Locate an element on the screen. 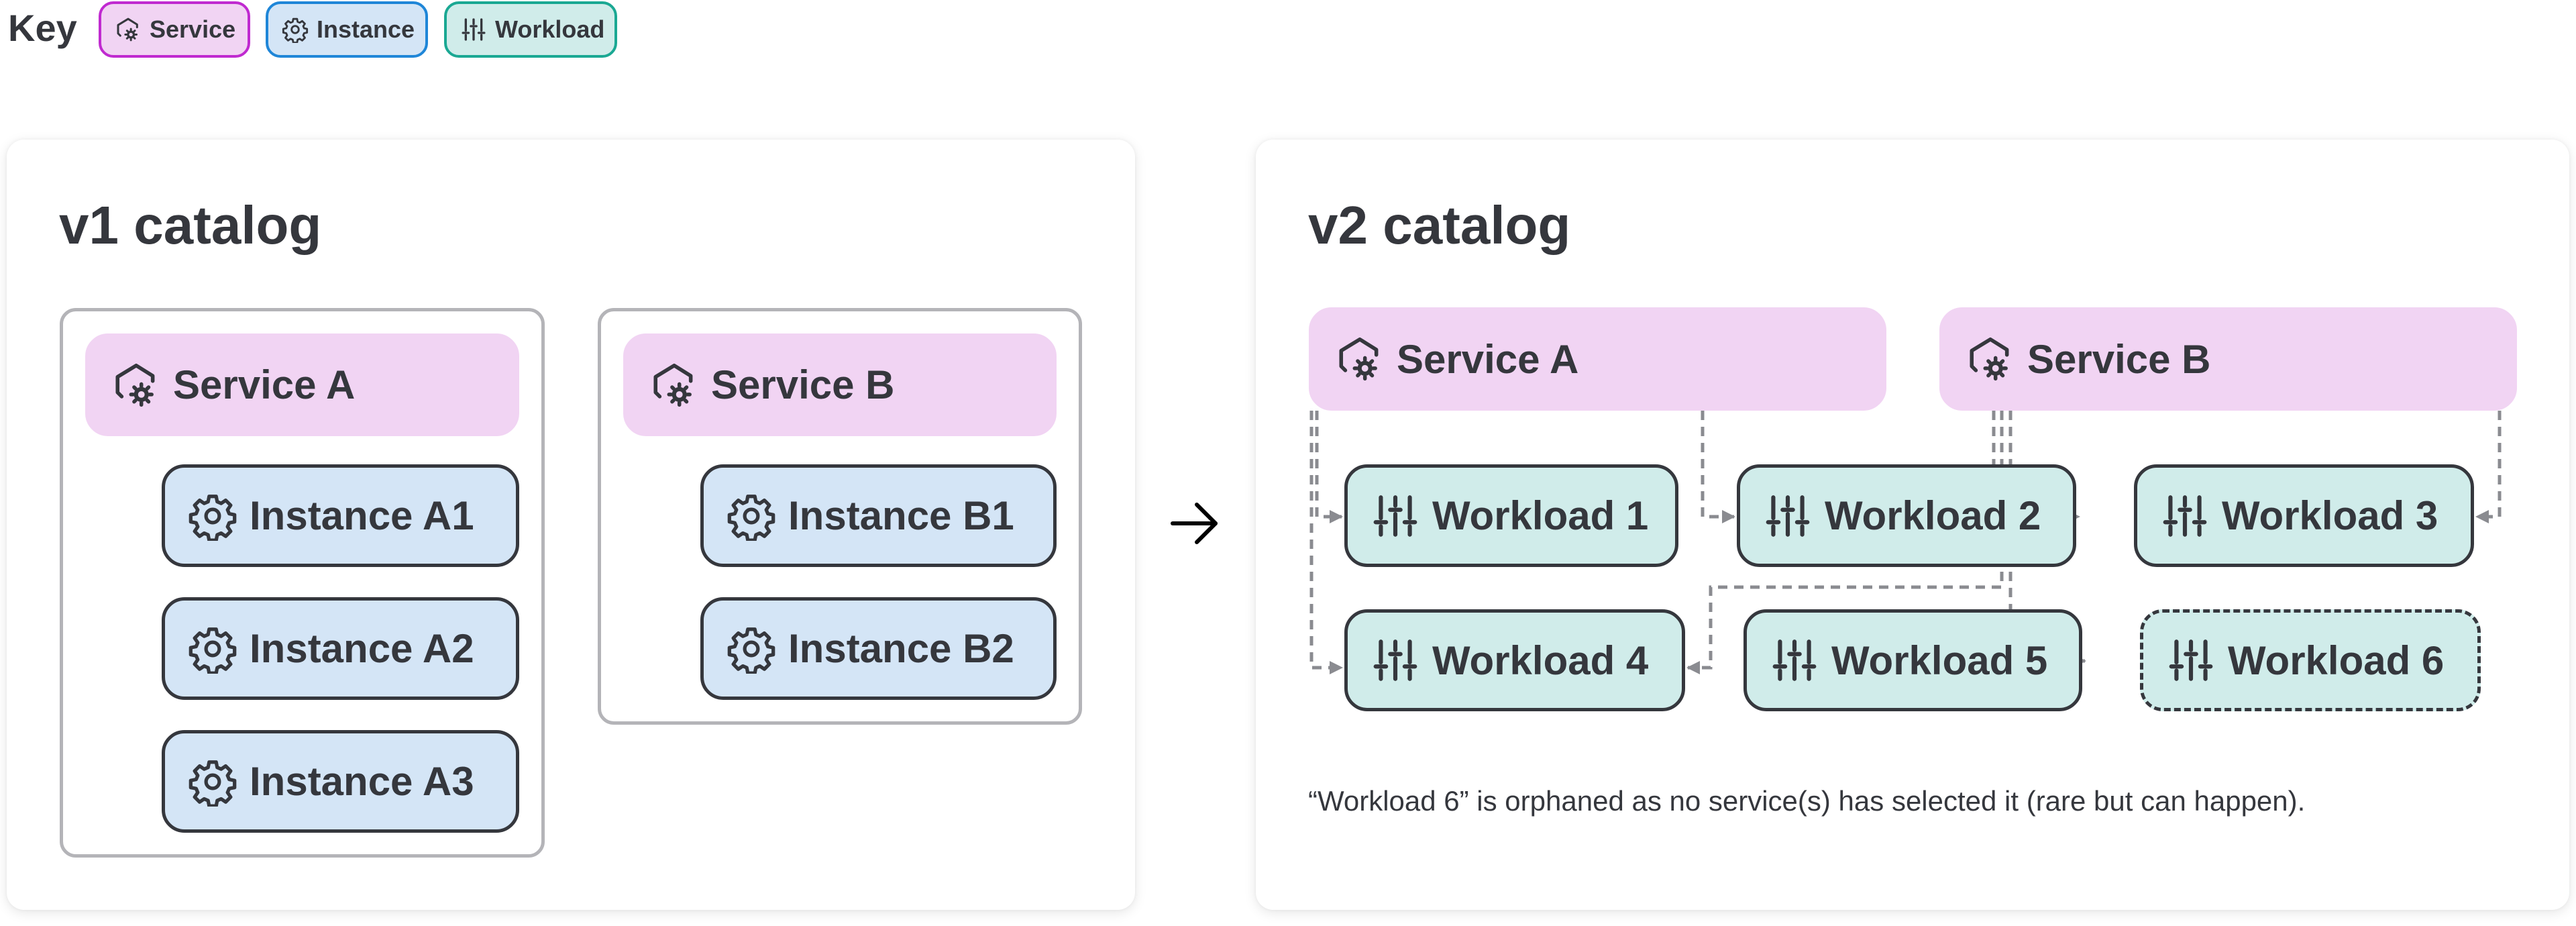 This screenshot has width=2576, height=926. v2-service-a: Service A is located at coordinates (1597, 359).